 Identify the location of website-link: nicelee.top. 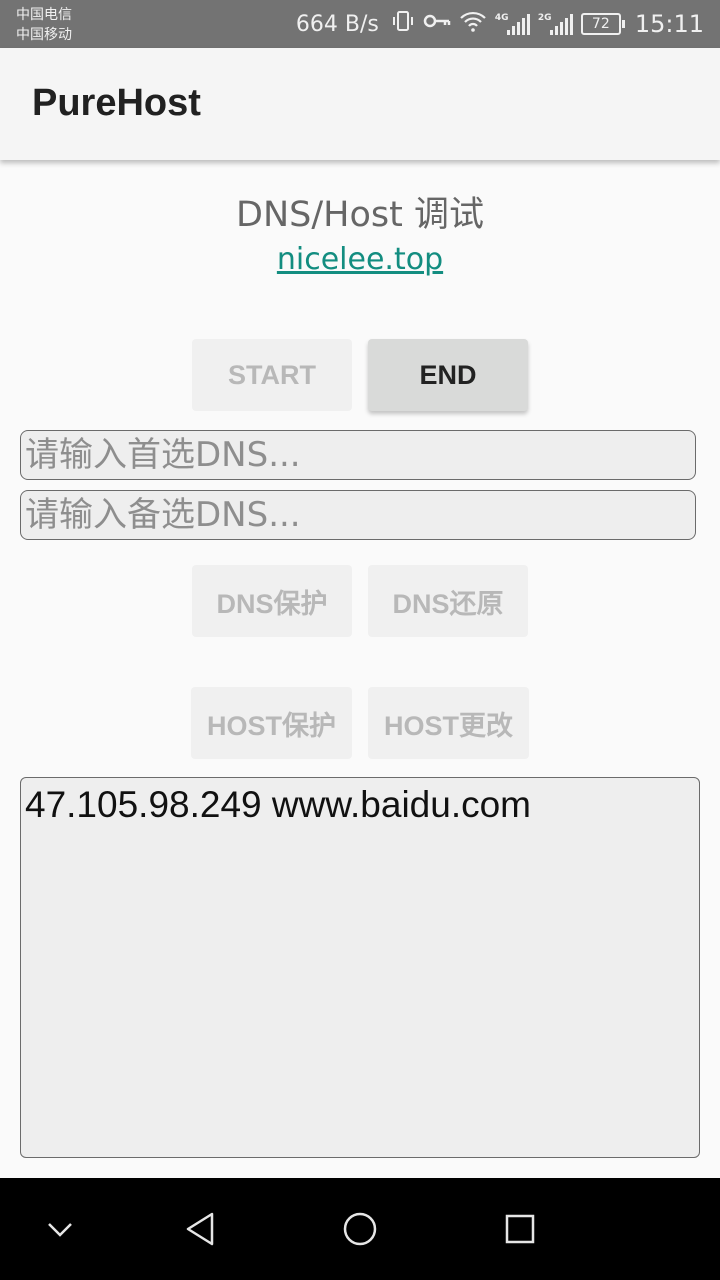
(360, 259).